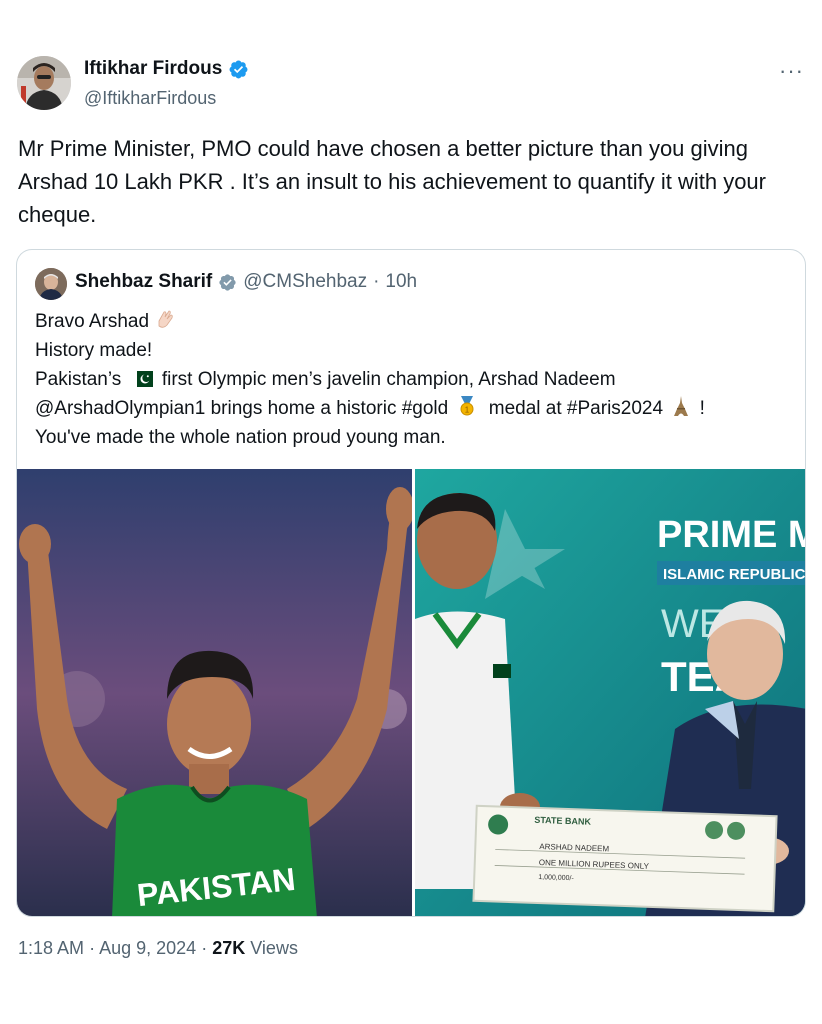  I want to click on quoted-author-name: Shehbaz Sharif, so click(143, 282).